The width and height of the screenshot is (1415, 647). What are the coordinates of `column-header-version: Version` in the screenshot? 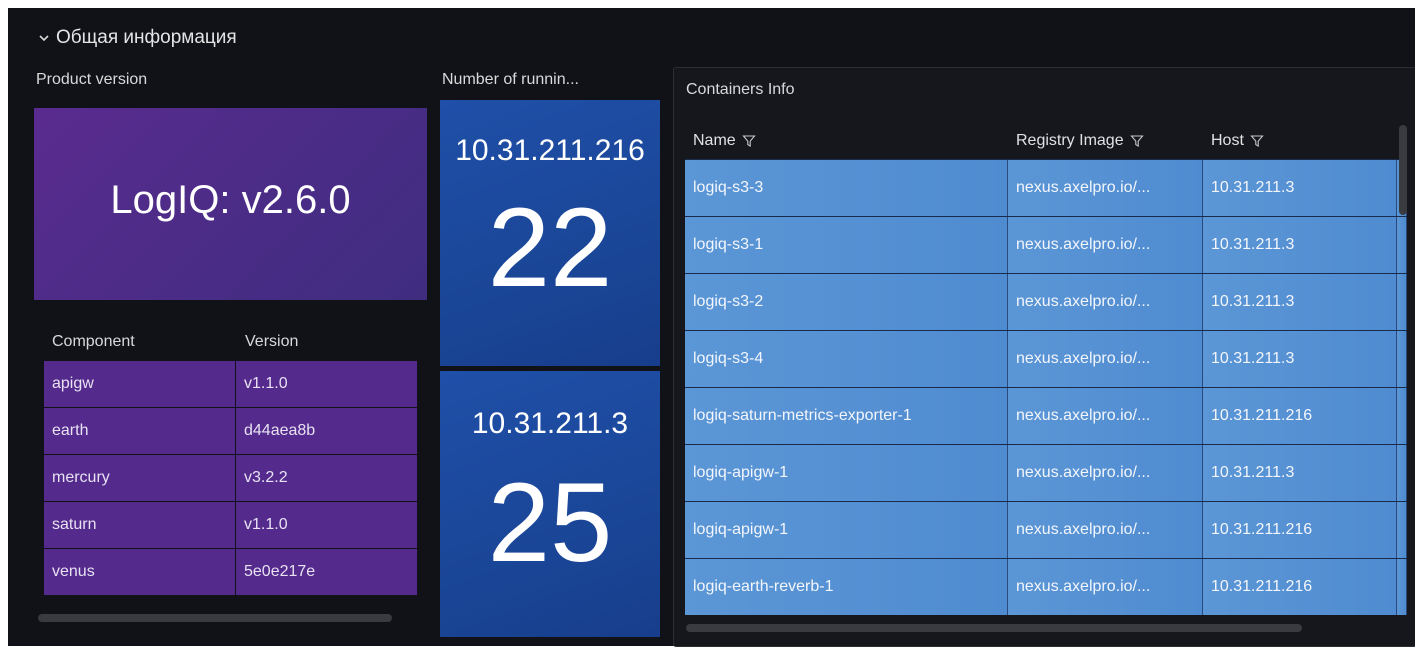 It's located at (326, 342).